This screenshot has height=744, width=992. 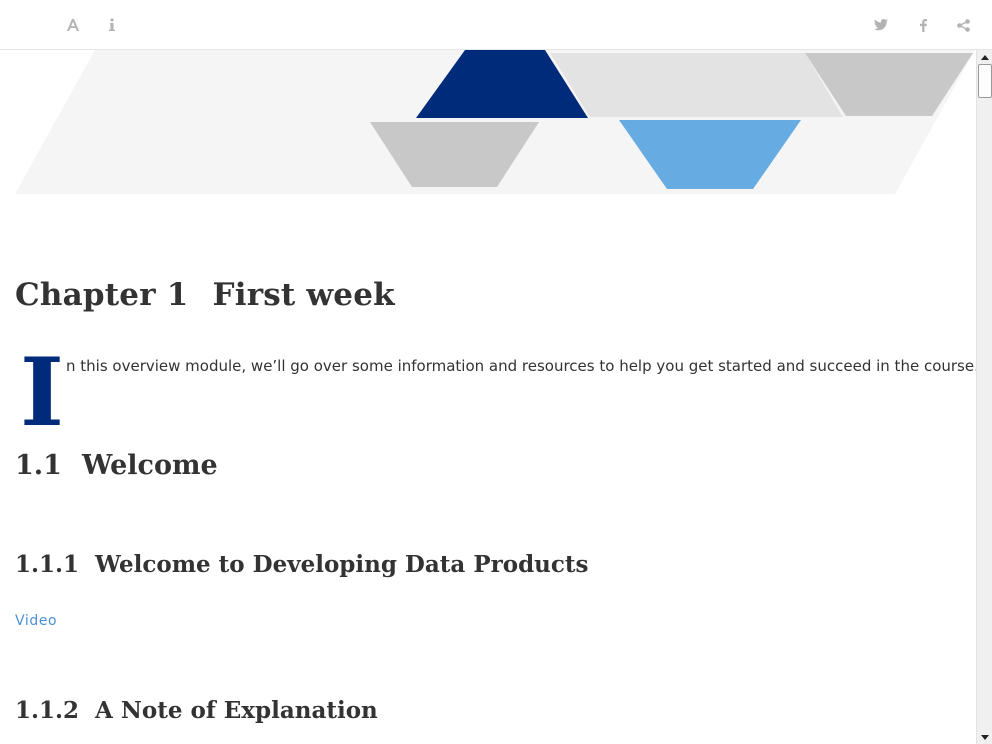 What do you see at coordinates (73, 25) in the screenshot?
I see `font-settings-icon` at bounding box center [73, 25].